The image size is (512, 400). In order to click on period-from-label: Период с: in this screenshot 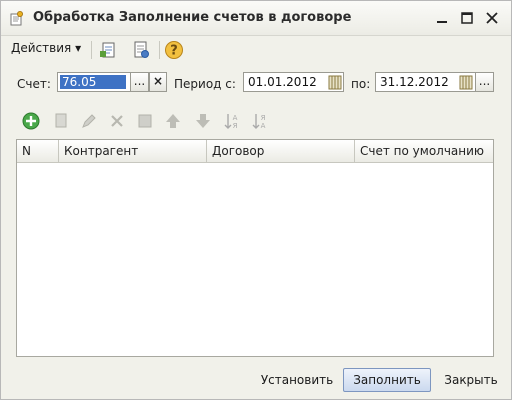, I will do `click(205, 84)`.